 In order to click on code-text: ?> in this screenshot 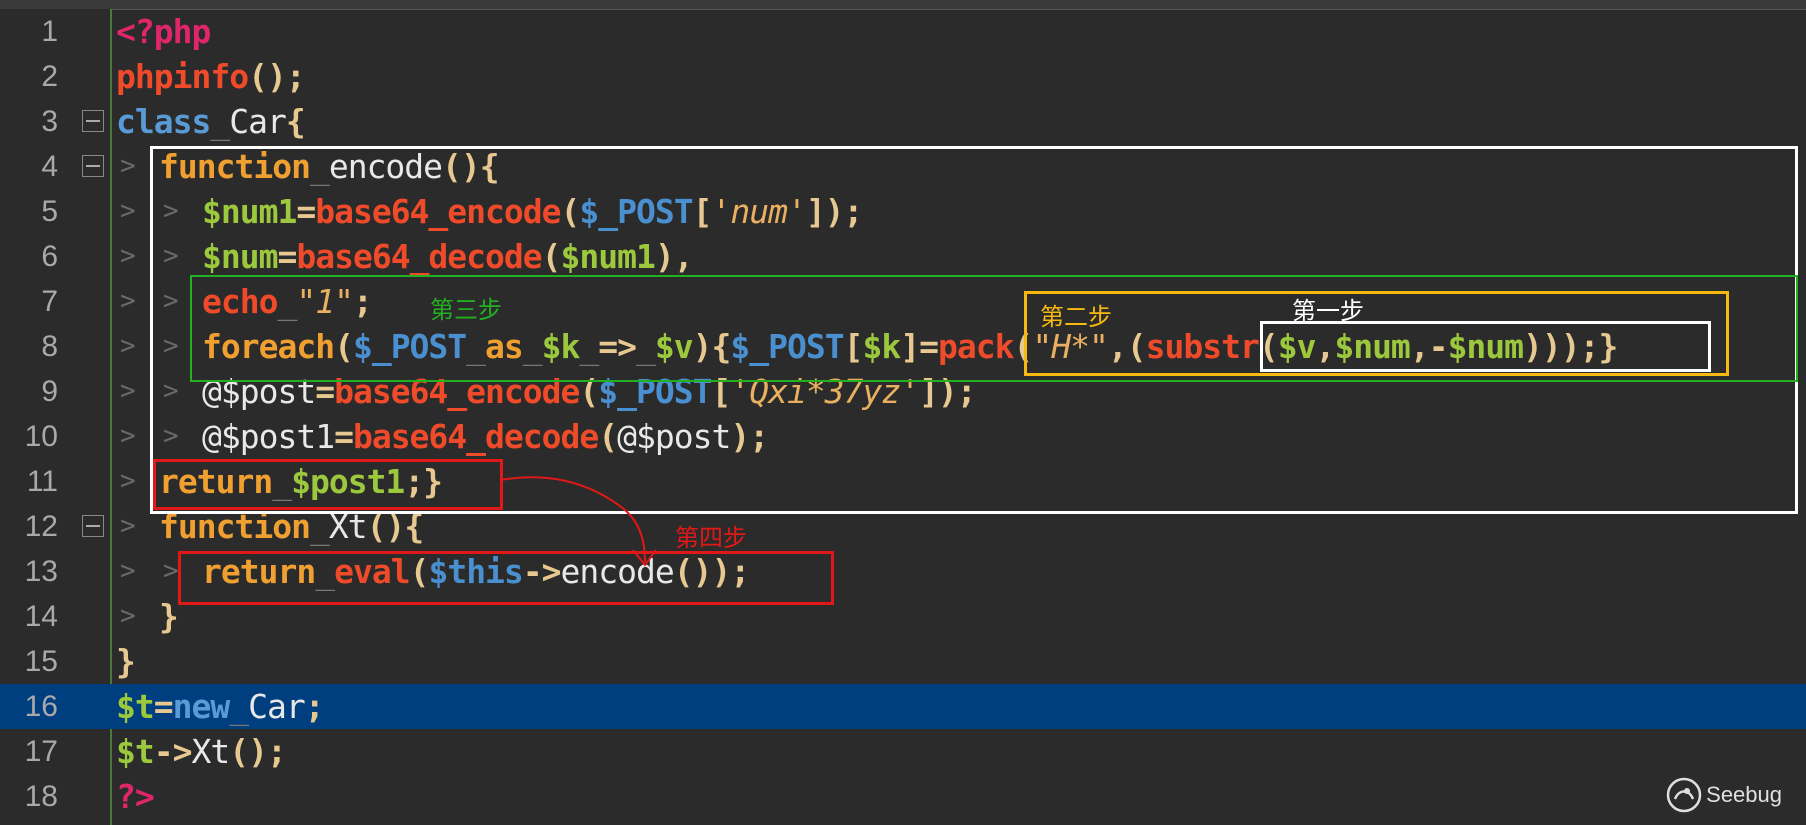, I will do `click(135, 796)`.